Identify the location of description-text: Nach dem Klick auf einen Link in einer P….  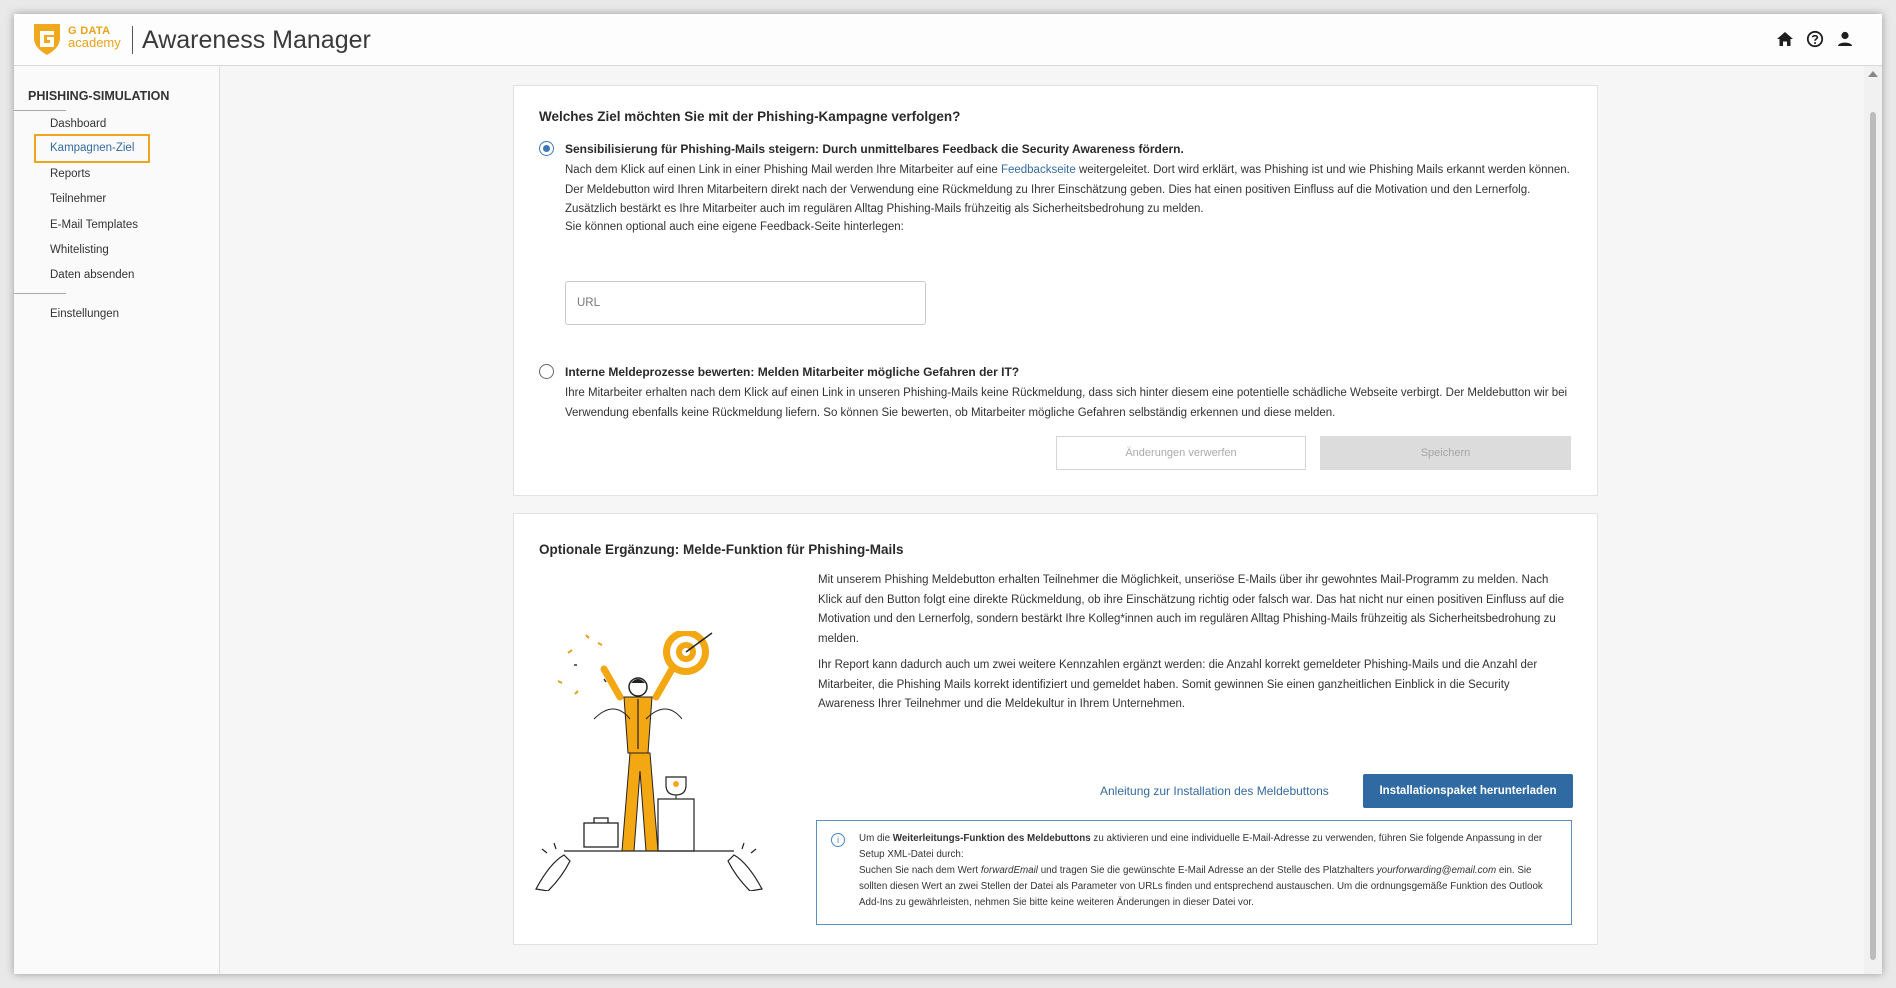
(783, 170).